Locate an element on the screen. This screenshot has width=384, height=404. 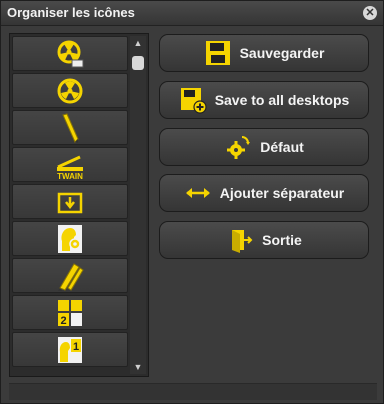
pencil-ruler-icon is located at coordinates (71, 276).